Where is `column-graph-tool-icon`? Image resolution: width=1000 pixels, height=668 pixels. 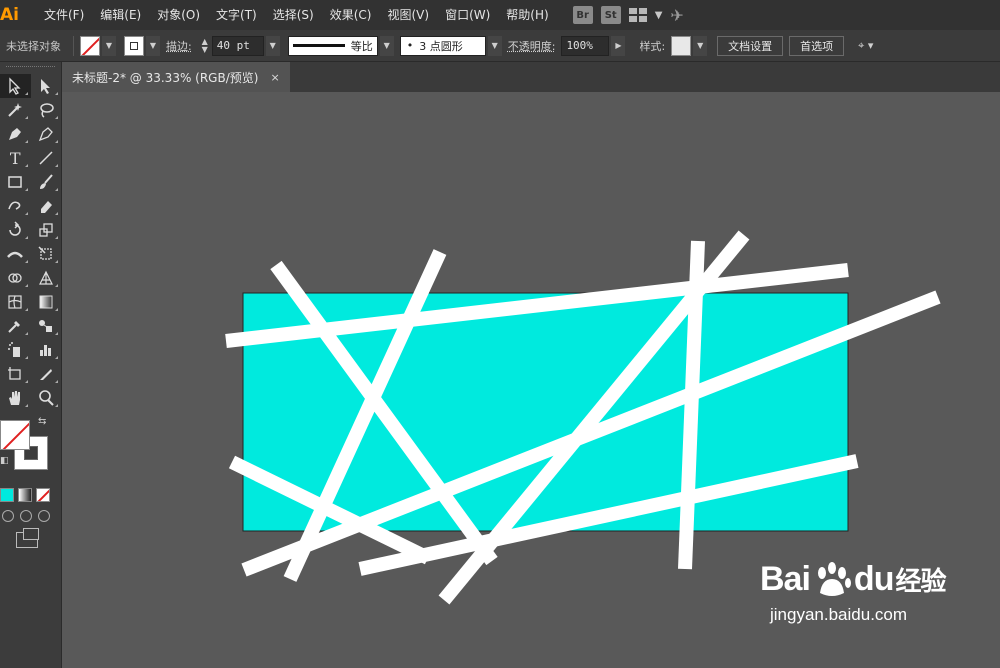 column-graph-tool-icon is located at coordinates (46, 350).